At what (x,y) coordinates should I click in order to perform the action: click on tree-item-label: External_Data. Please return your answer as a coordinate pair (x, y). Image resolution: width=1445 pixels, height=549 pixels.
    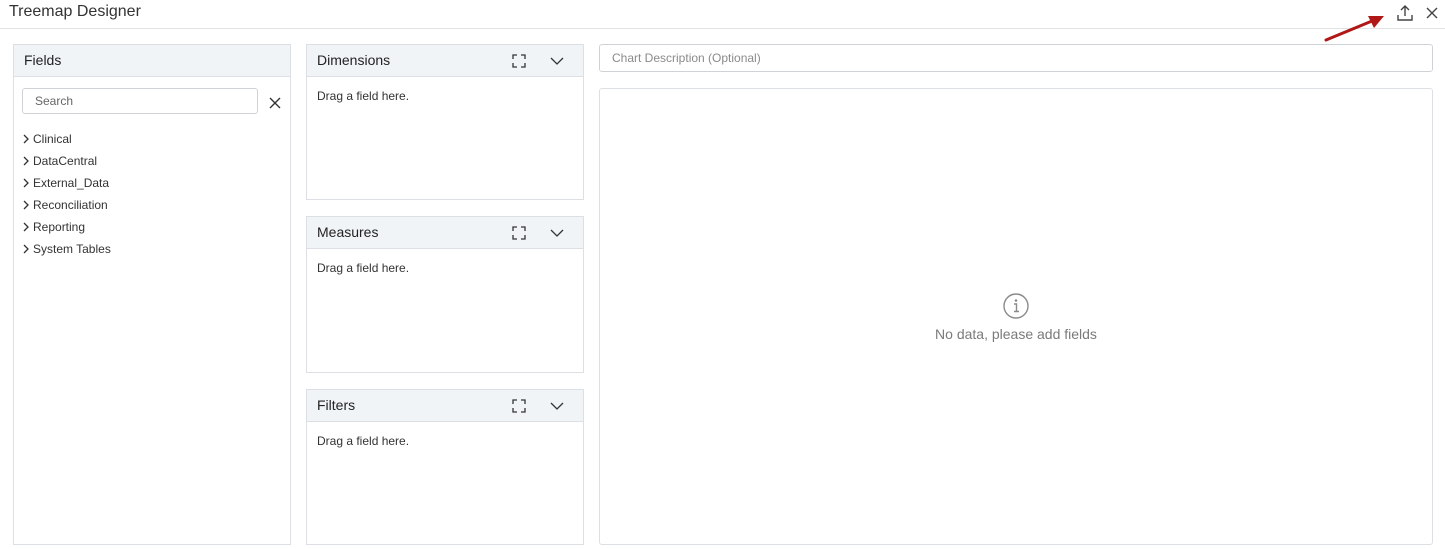
    Looking at the image, I should click on (71, 183).